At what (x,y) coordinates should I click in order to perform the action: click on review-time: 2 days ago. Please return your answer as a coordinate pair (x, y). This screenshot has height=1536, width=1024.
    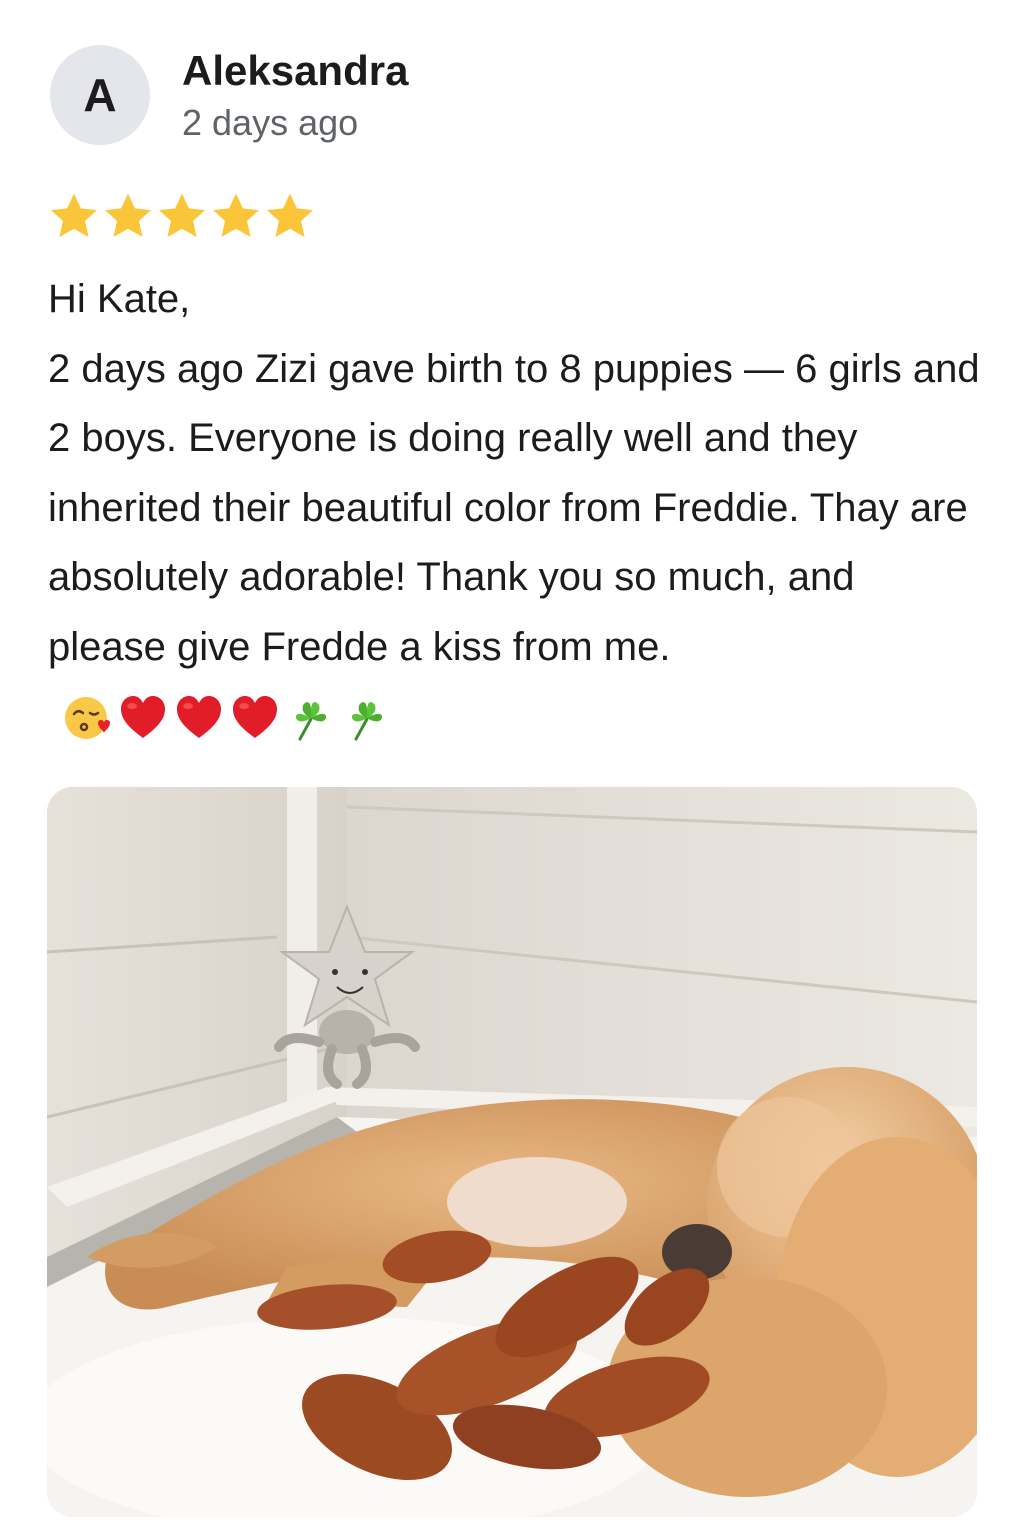
    Looking at the image, I should click on (270, 122).